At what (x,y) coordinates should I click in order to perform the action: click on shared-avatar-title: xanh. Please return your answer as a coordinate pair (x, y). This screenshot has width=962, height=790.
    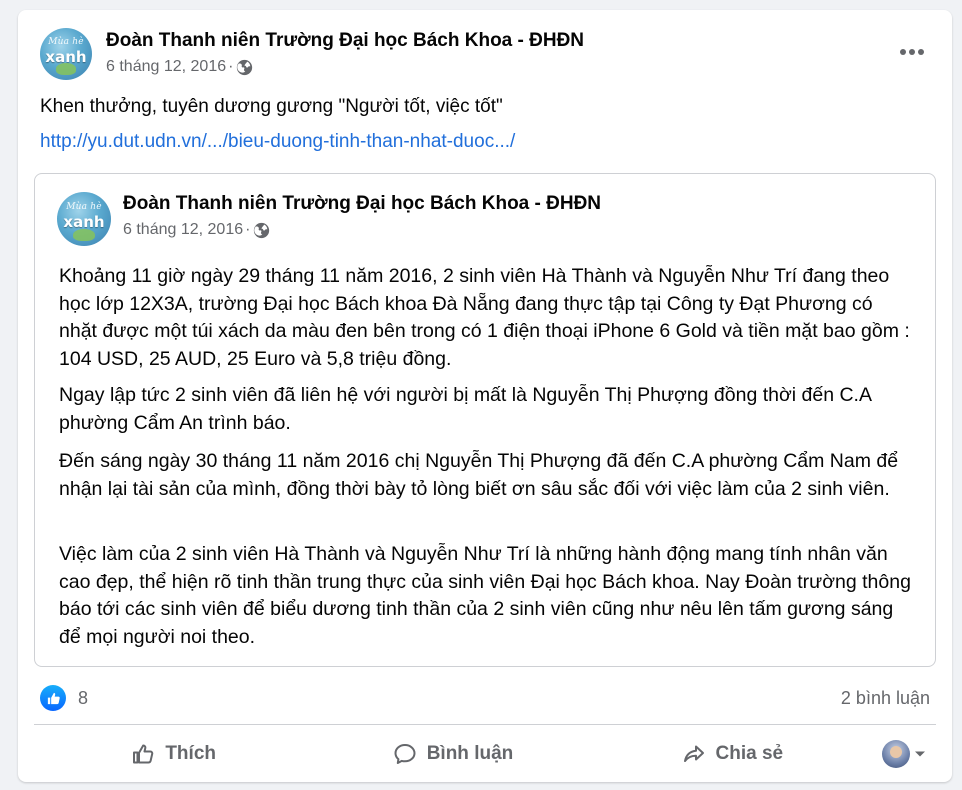
    Looking at the image, I should click on (84, 221).